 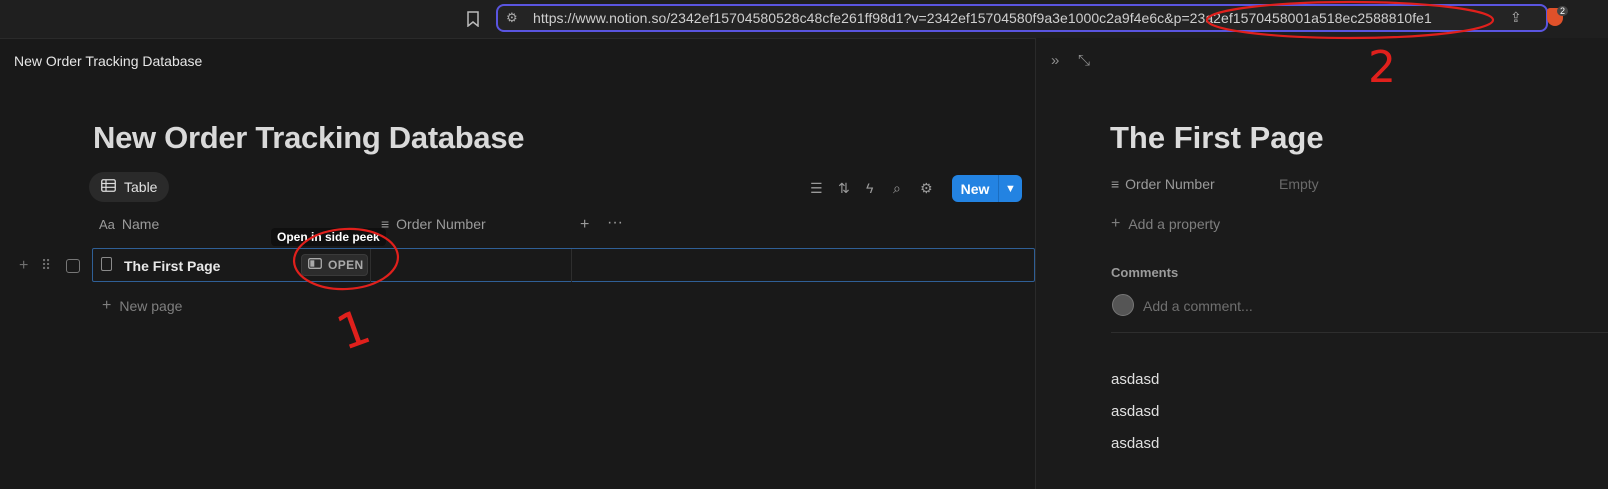 What do you see at coordinates (897, 188) in the screenshot?
I see `search-icon: ⌕` at bounding box center [897, 188].